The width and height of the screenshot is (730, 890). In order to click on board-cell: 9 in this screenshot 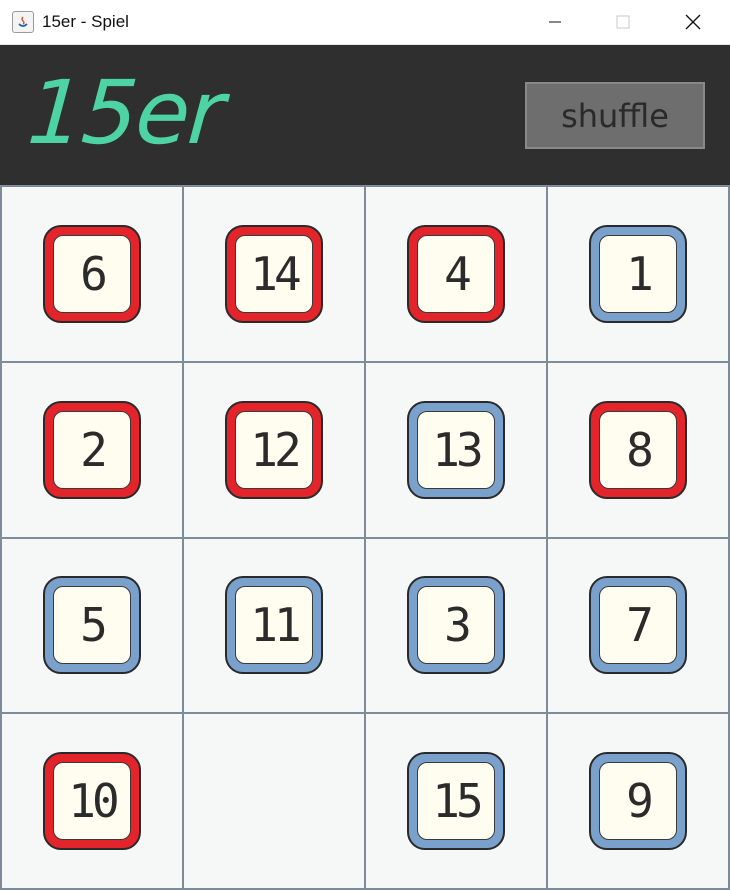, I will do `click(638, 801)`.